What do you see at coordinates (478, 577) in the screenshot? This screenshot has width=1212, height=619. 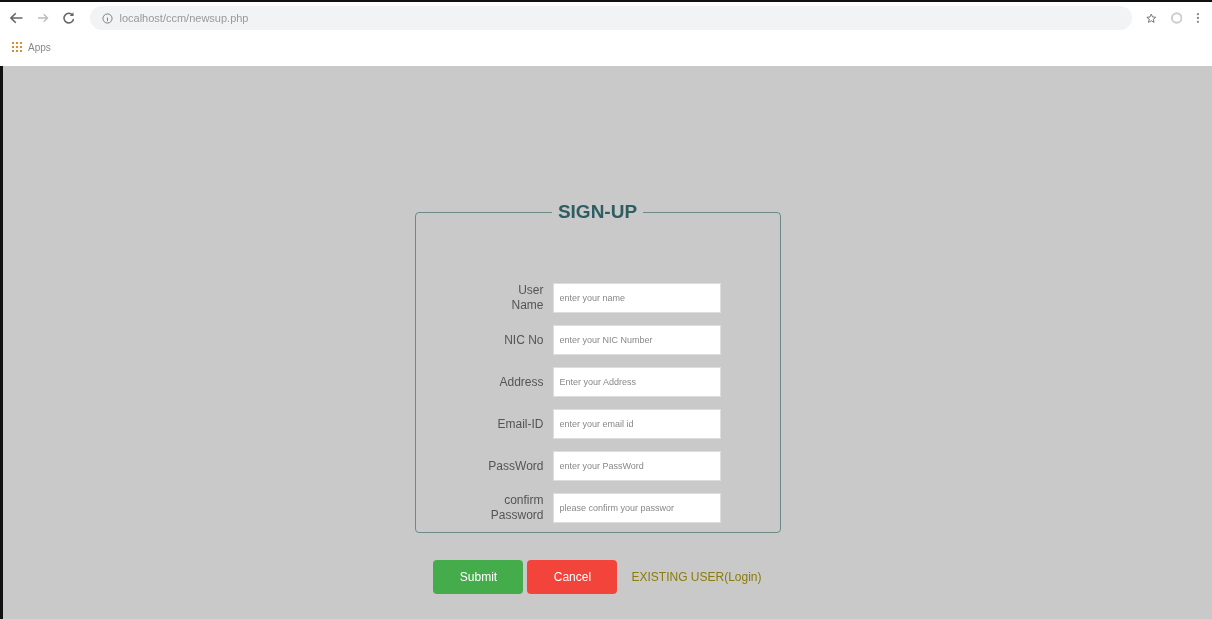 I see `submit-button: Submit` at bounding box center [478, 577].